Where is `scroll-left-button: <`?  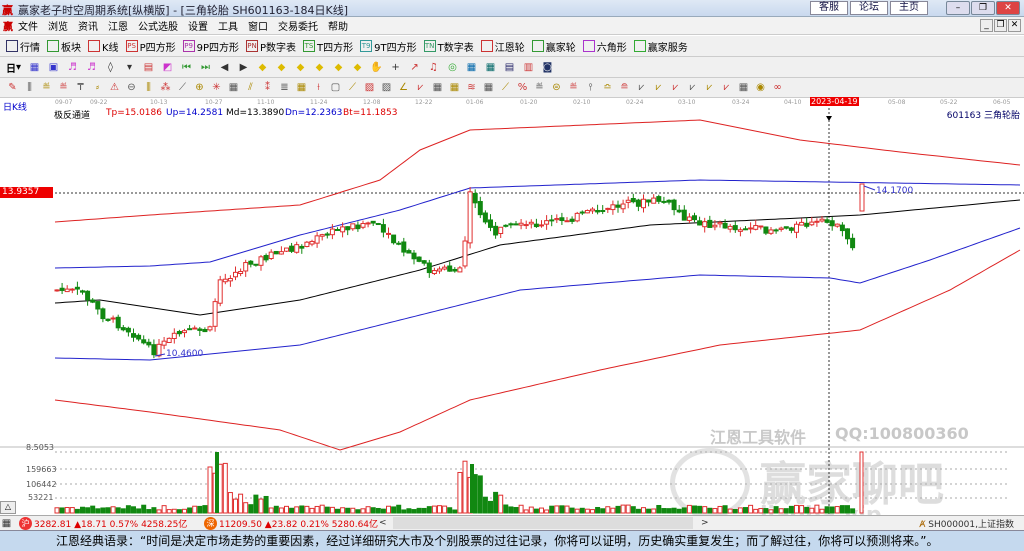
scroll-left-button: < is located at coordinates (386, 523).